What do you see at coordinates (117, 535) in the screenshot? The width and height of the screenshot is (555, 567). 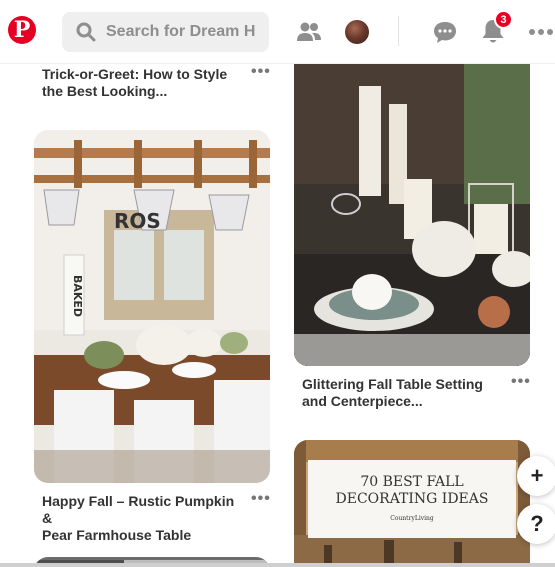 I see `pin-title-line: Pear Farmhouse Table` at bounding box center [117, 535].